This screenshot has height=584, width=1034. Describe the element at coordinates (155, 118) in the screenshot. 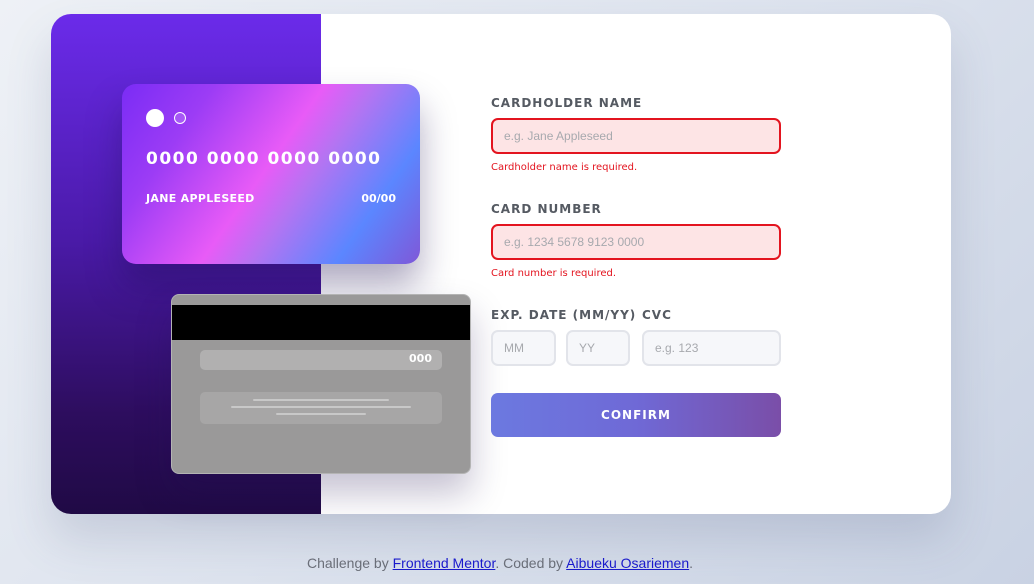

I see `card-logo-circle-large` at that location.